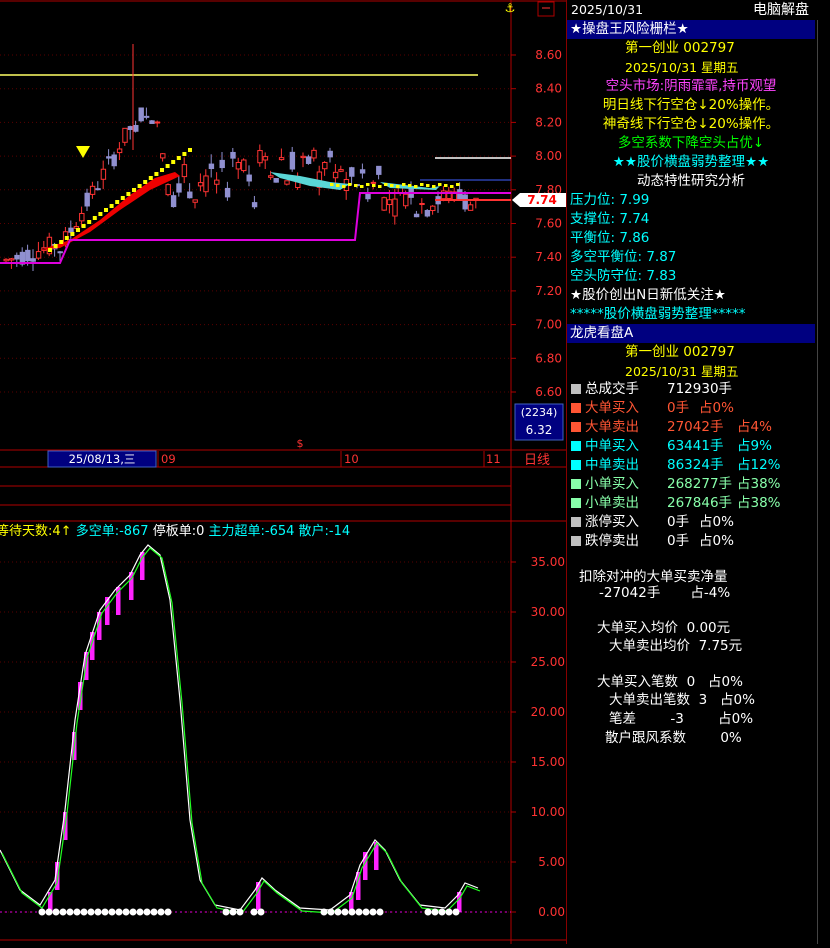 This screenshot has height=948, width=830. Describe the element at coordinates (691, 181) in the screenshot. I see `panel1-line: 动态特性研究分析` at that location.